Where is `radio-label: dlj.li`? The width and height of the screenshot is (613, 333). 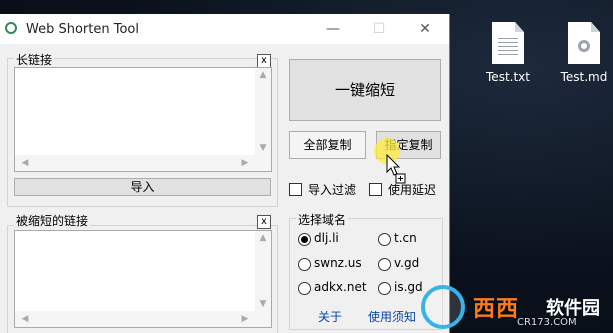 radio-label: dlj.li is located at coordinates (326, 238).